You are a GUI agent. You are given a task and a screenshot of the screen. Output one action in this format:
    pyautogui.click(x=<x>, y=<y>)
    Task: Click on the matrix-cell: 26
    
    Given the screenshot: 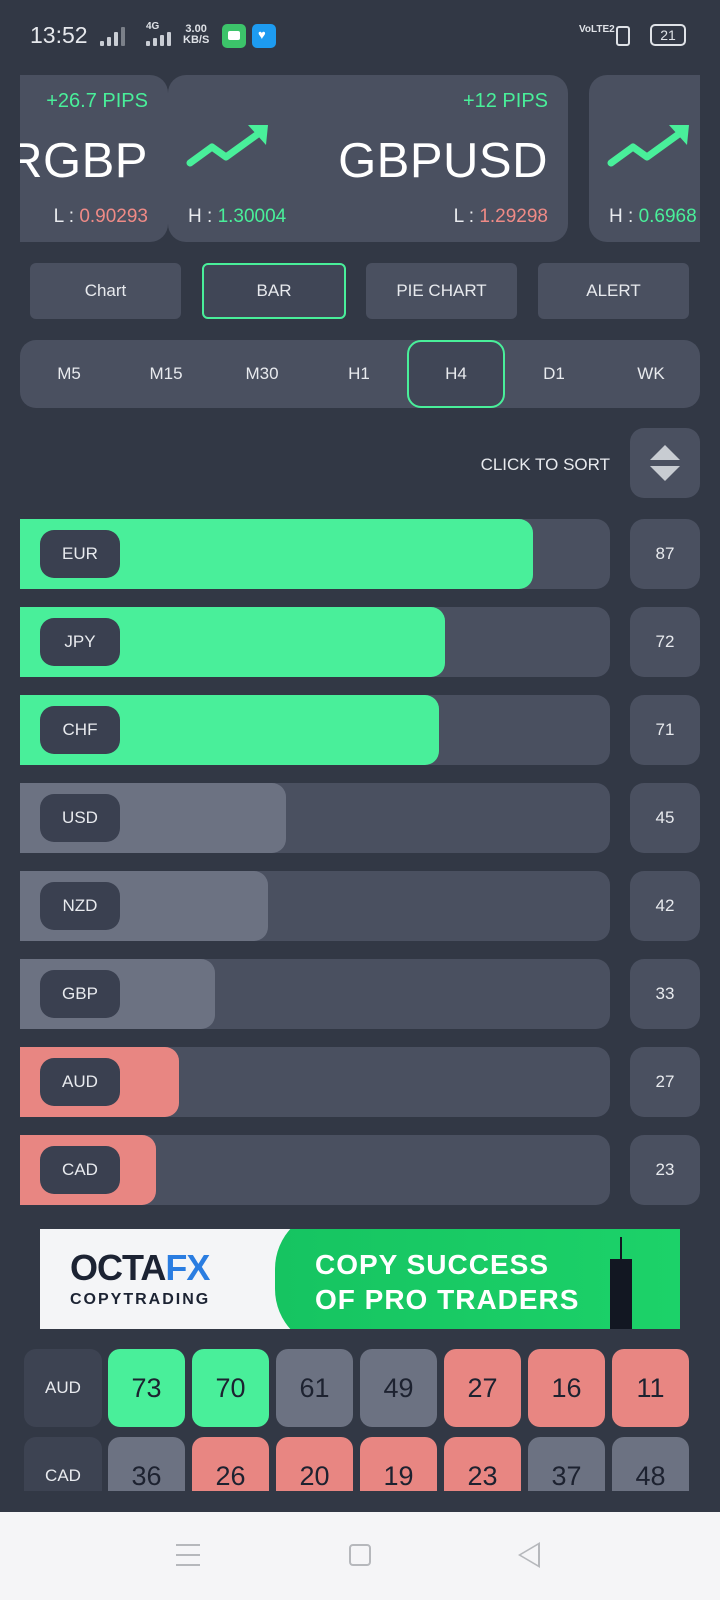 What is the action you would take?
    pyautogui.click(x=230, y=1464)
    